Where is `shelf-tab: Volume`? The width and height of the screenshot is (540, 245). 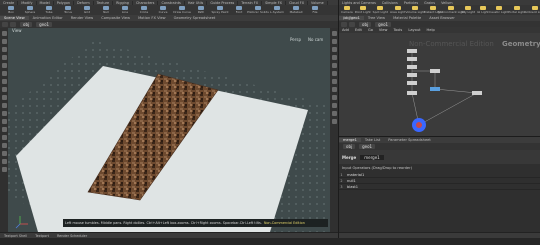 shelf-tab: Volume is located at coordinates (318, 2).